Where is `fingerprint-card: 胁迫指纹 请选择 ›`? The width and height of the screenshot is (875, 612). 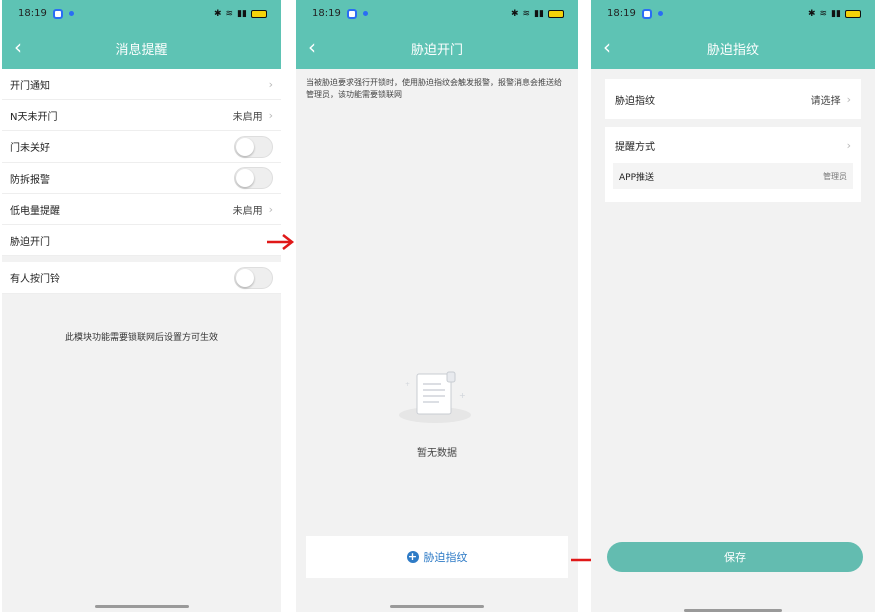
fingerprint-card: 胁迫指纹 请选择 › is located at coordinates (733, 99).